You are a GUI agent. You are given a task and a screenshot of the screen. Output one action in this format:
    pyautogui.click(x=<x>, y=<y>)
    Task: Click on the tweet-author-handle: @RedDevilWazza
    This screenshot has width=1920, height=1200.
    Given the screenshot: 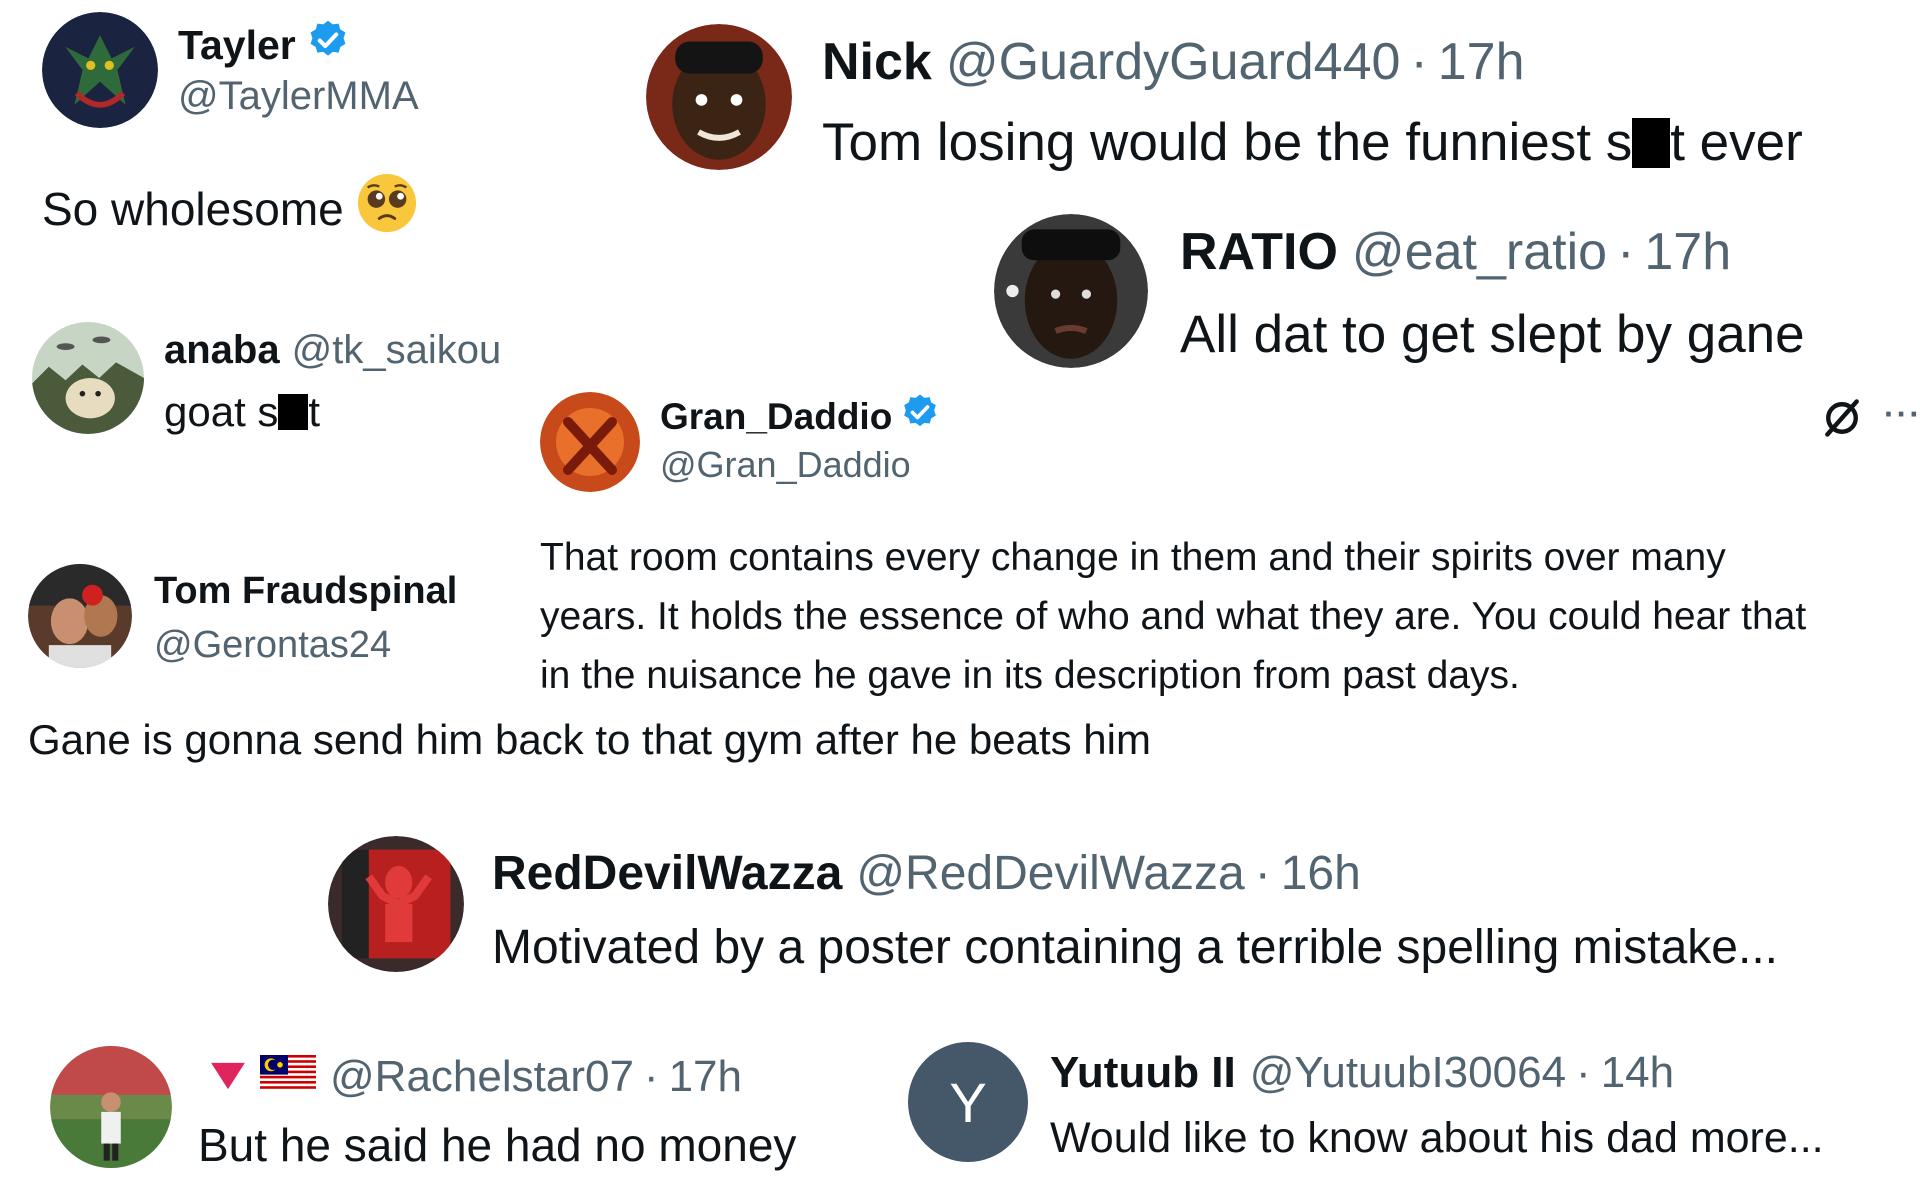 What is the action you would take?
    pyautogui.click(x=1050, y=873)
    